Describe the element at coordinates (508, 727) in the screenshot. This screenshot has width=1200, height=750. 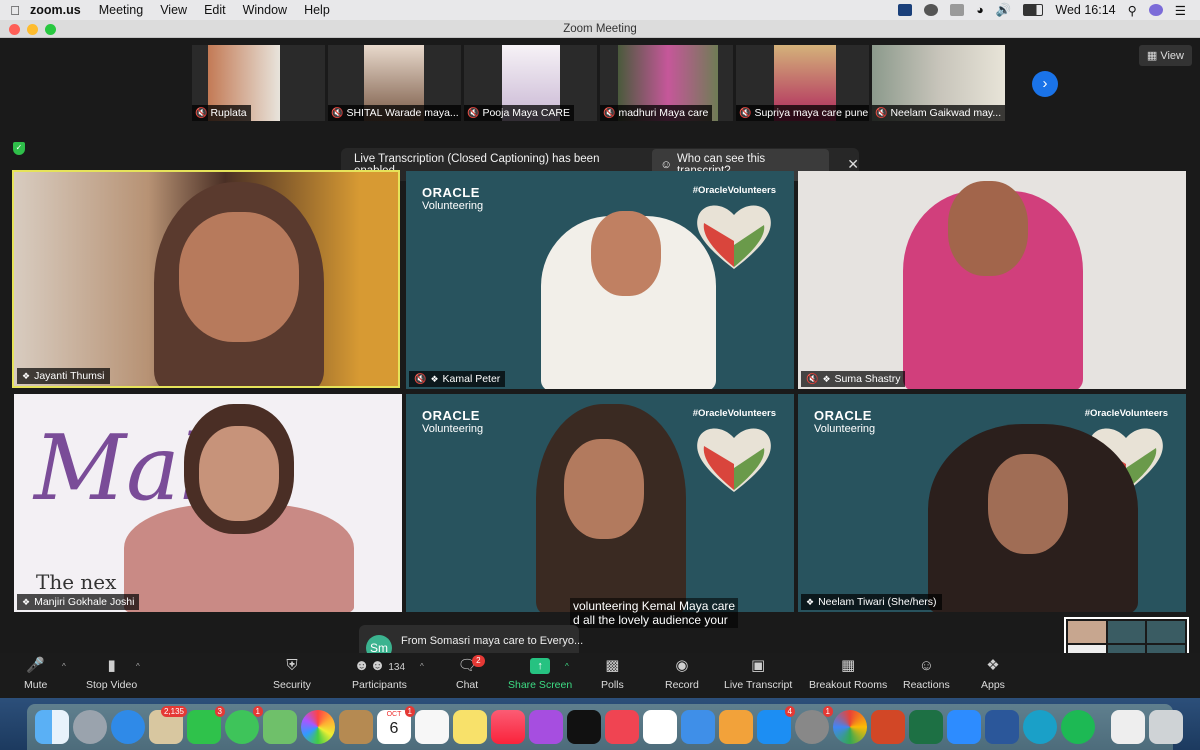
I see `music-icon` at that location.